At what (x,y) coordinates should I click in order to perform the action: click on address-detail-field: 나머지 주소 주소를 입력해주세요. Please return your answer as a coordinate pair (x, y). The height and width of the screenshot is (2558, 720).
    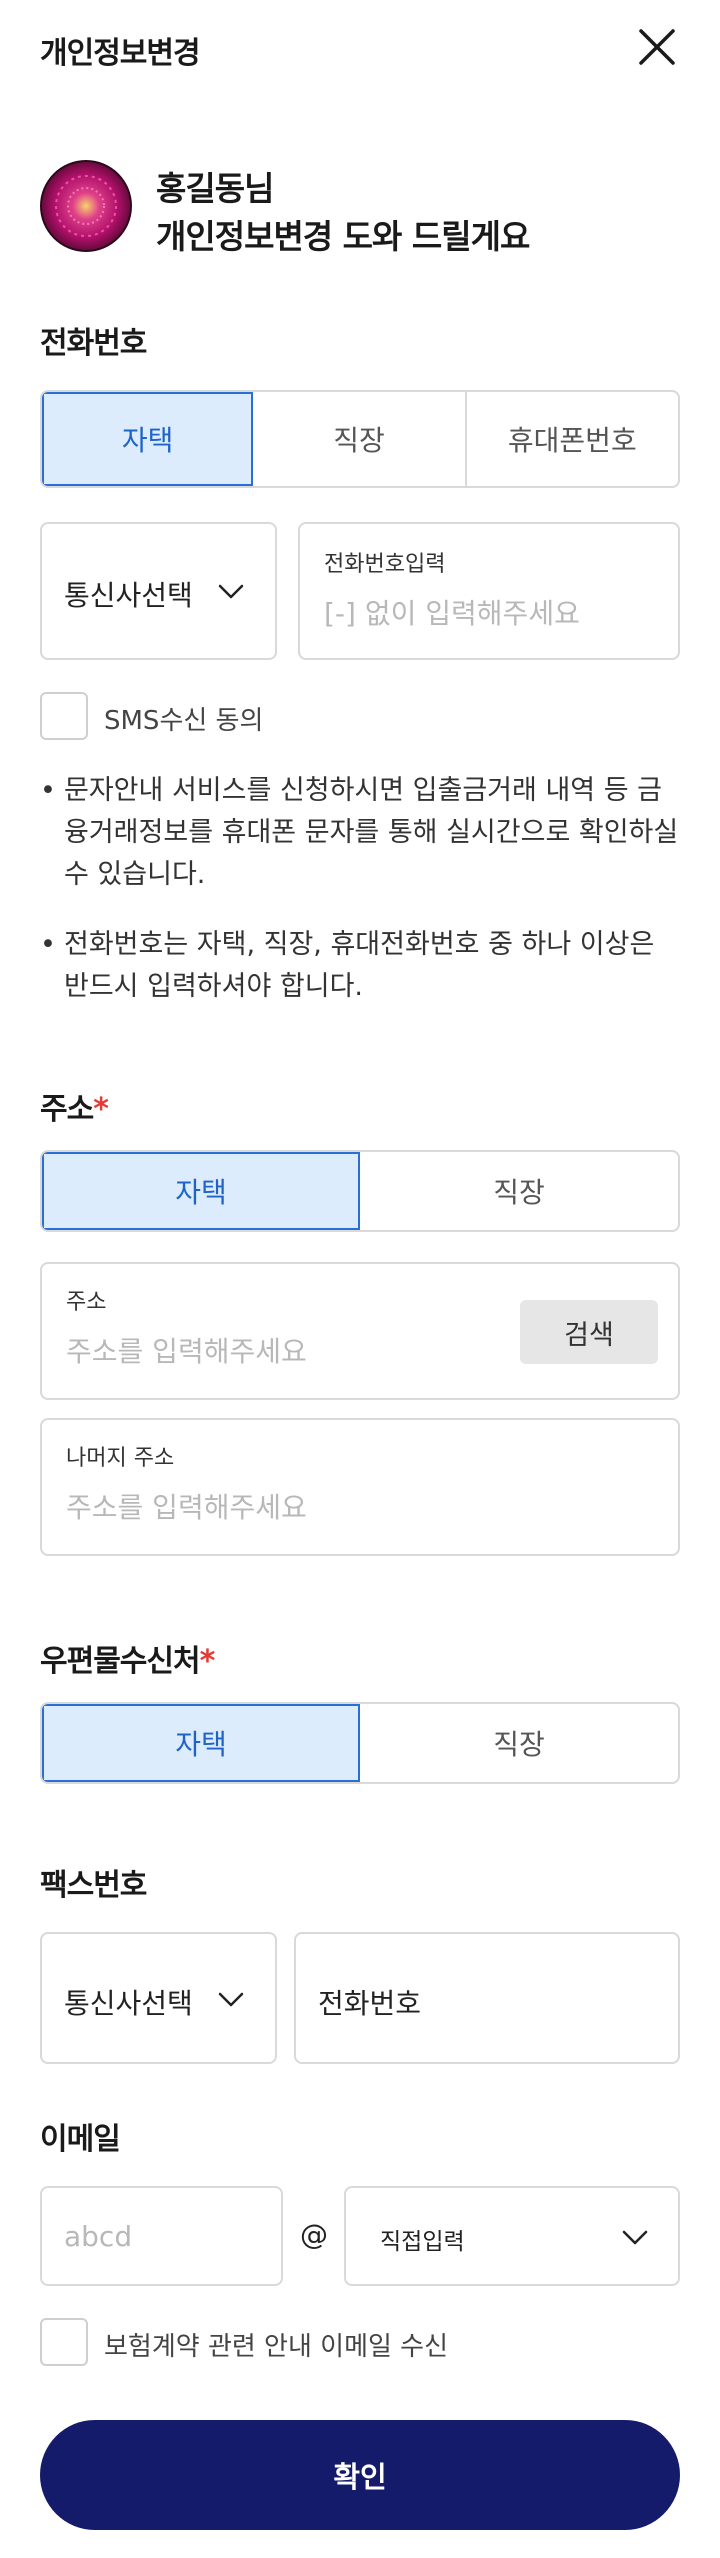
    Looking at the image, I should click on (360, 1487).